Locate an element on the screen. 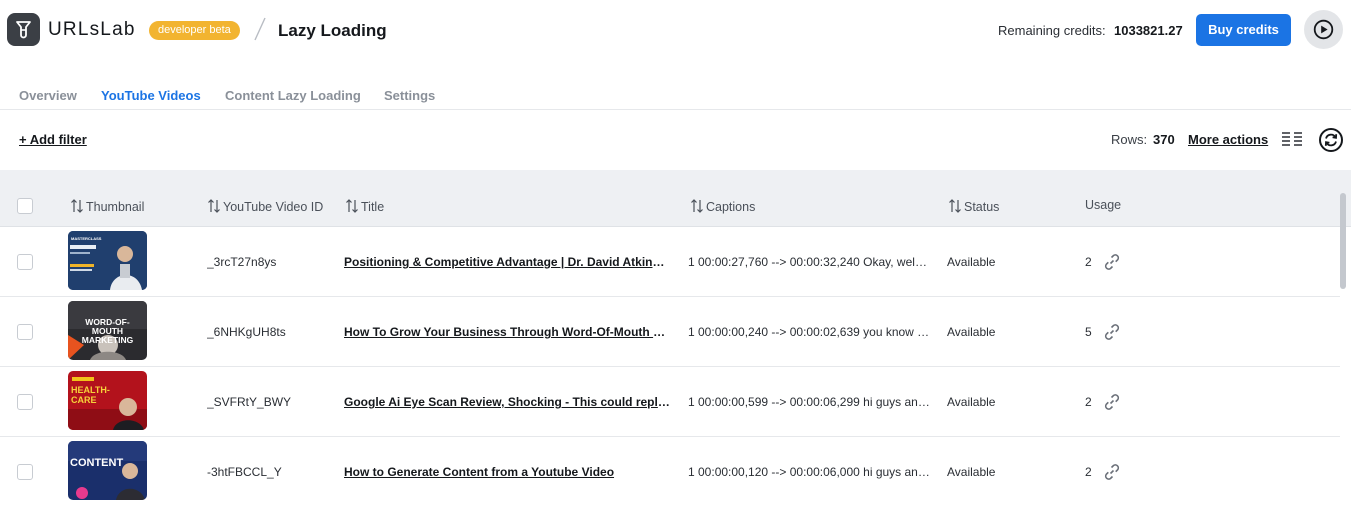 This screenshot has height=506, width=1351. tab-settings: Settings is located at coordinates (409, 95).